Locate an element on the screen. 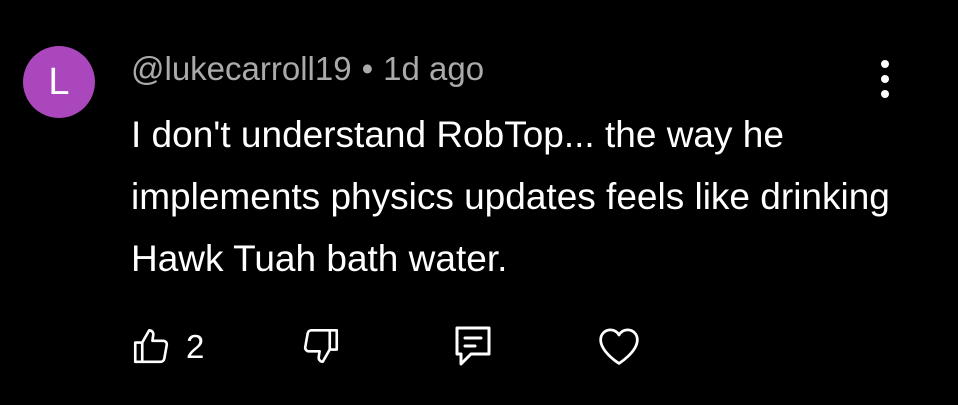  dislike-button is located at coordinates (321, 346).